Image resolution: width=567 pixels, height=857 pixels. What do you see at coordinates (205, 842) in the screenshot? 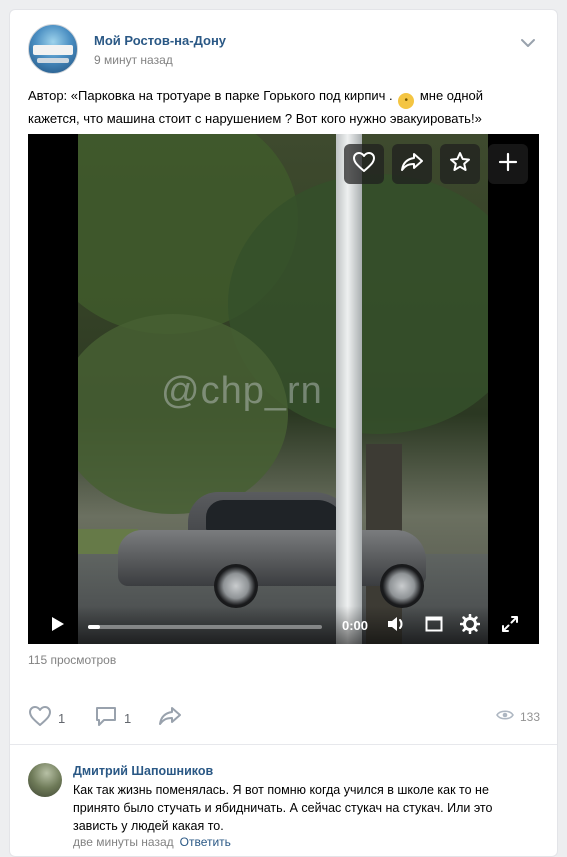
I see `reply-link: Ответить` at bounding box center [205, 842].